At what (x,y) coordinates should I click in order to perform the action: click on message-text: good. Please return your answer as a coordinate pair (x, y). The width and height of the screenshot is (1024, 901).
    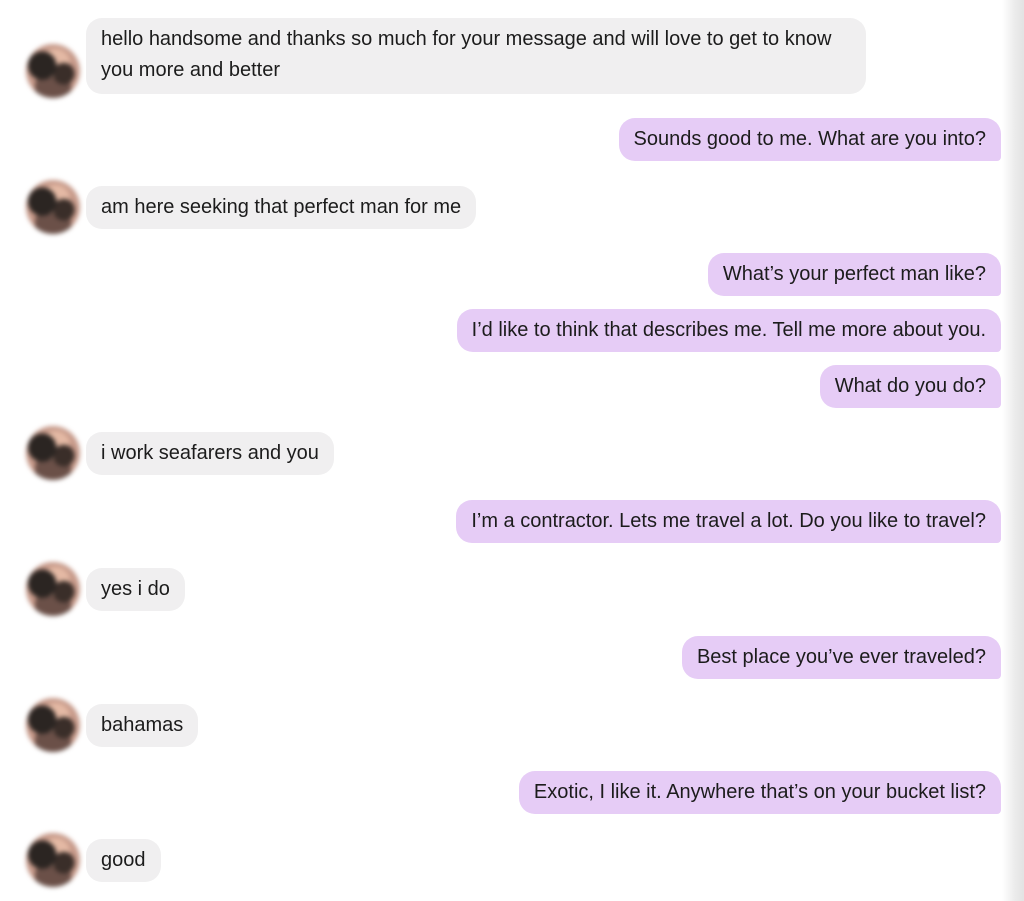
    Looking at the image, I should click on (123, 860).